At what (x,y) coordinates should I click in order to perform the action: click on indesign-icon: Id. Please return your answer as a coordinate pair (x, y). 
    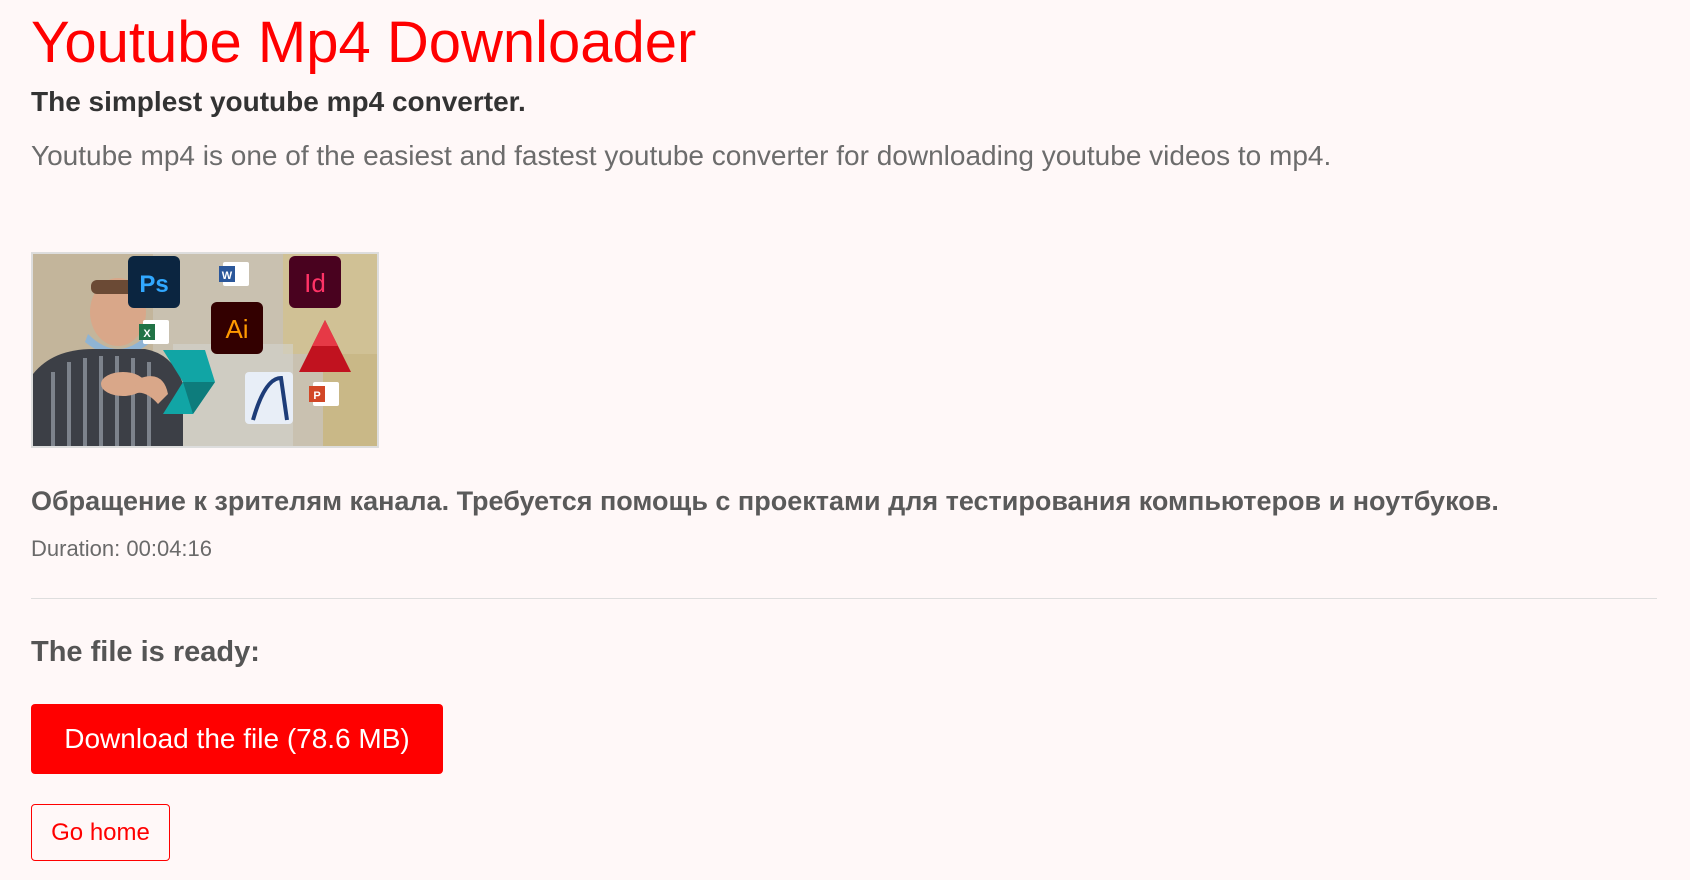
    Looking at the image, I should click on (315, 282).